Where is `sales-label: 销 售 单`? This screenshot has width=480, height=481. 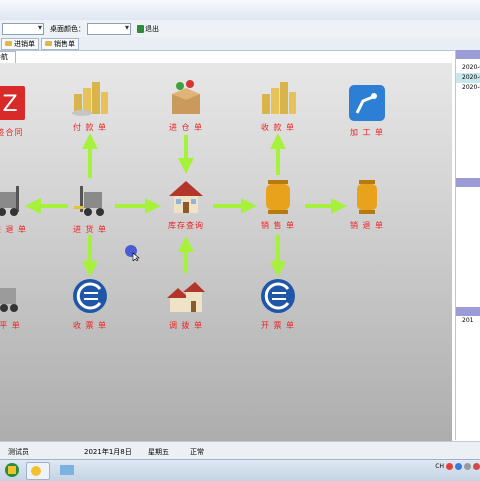
sales-label: 销 售 单 is located at coordinates (278, 225).